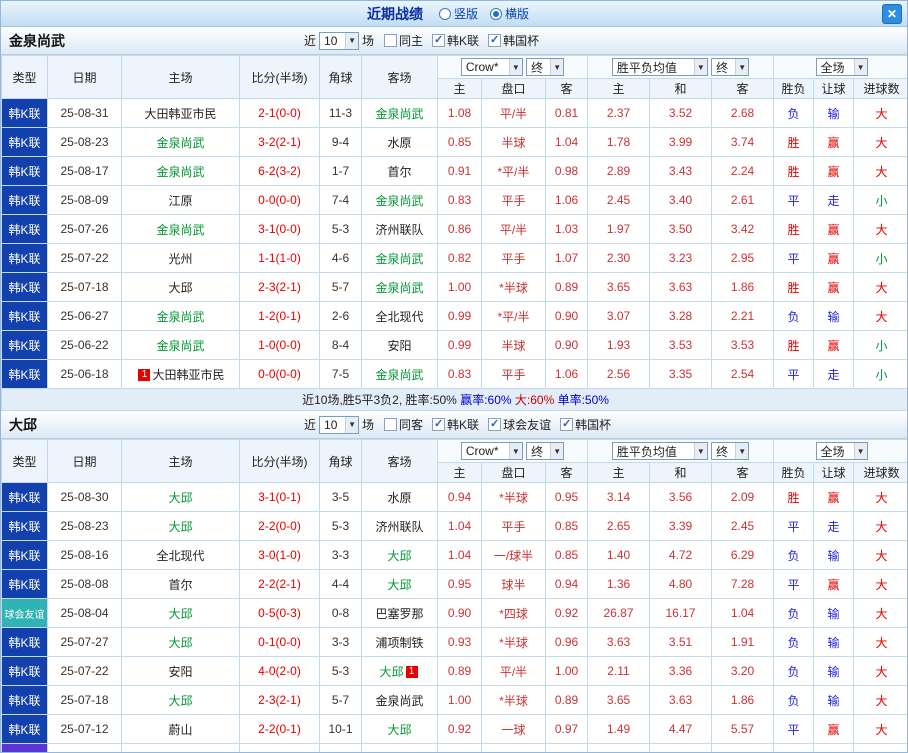  Describe the element at coordinates (680, 472) in the screenshot. I see `column-header: 和` at that location.